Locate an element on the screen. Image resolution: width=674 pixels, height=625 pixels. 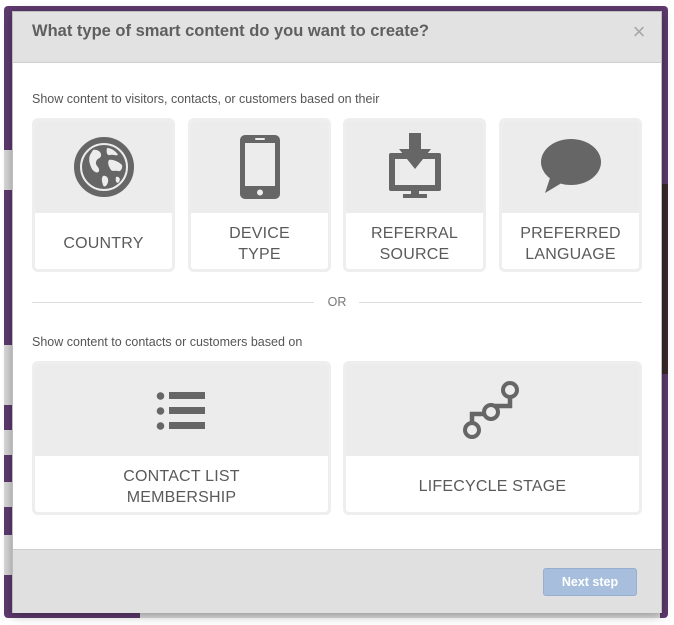
card-preferred-language: PREFERRED LANGUAGE is located at coordinates (570, 195).